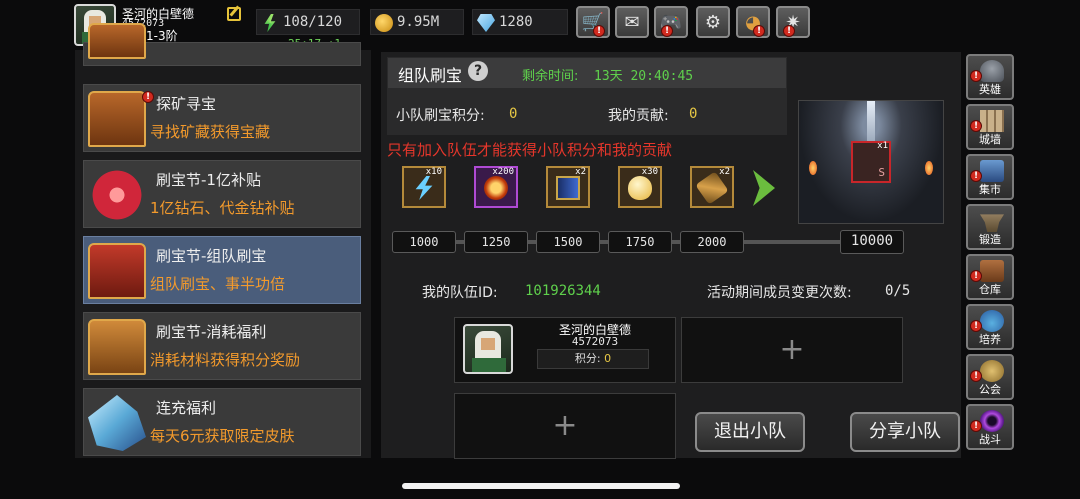 Image resolution: width=1080 pixels, height=499 pixels. What do you see at coordinates (222, 118) in the screenshot?
I see `event-item-mining: ! 探矿寻宝 寻找矿藏获得宝藏` at bounding box center [222, 118].